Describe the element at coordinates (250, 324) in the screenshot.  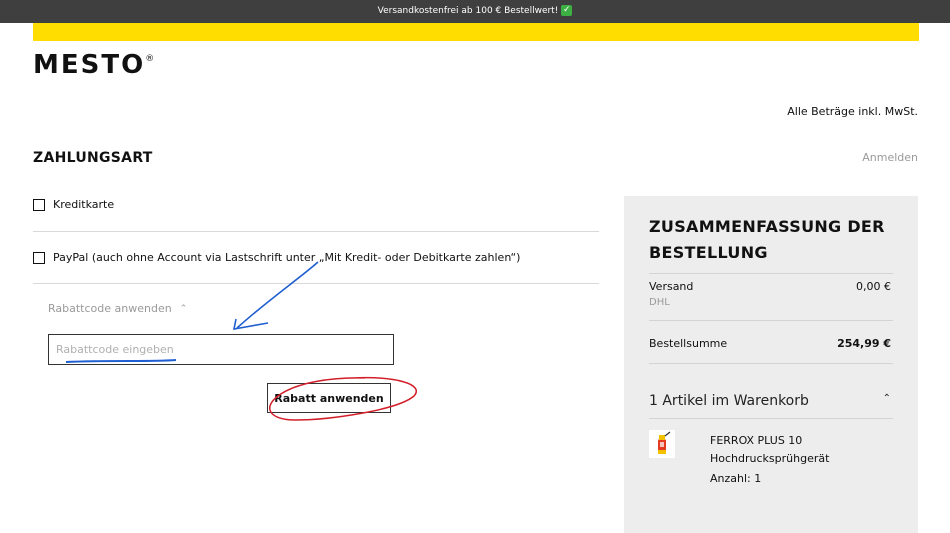
I see `annotation-arrowhead` at that location.